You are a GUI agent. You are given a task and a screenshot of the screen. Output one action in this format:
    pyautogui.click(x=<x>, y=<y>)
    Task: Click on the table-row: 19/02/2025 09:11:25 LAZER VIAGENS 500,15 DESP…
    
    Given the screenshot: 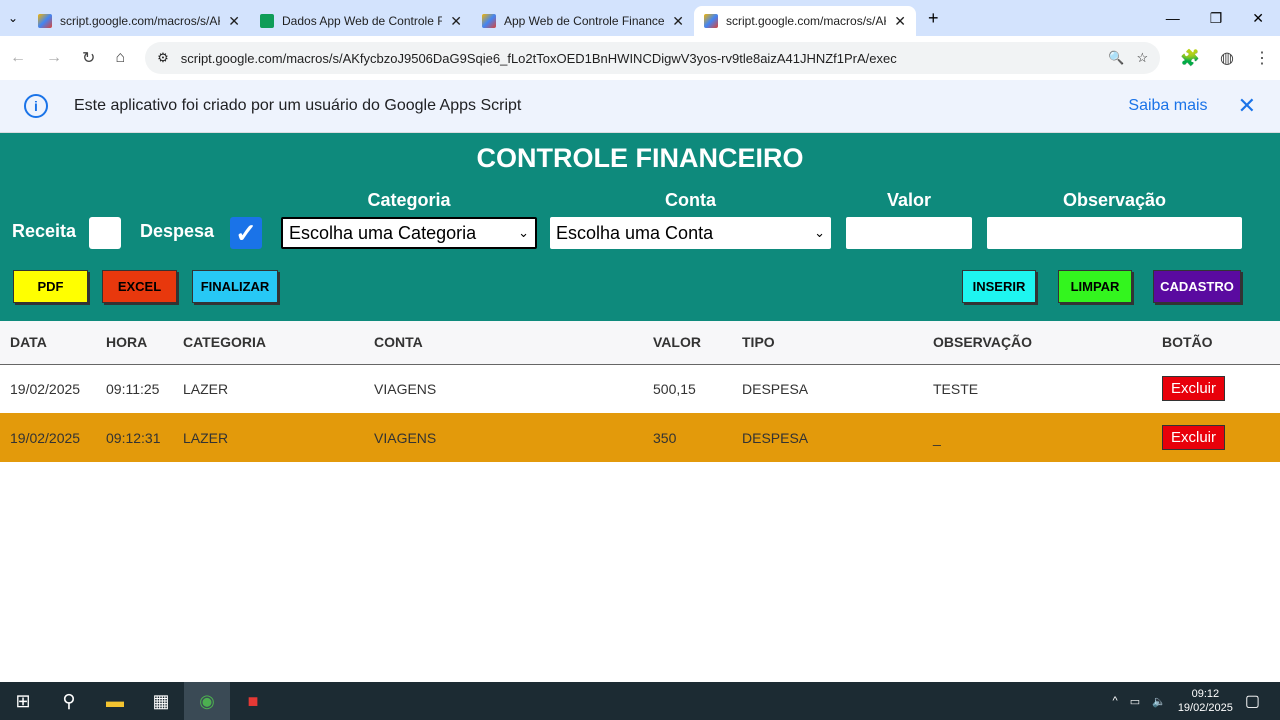 What is the action you would take?
    pyautogui.click(x=640, y=388)
    